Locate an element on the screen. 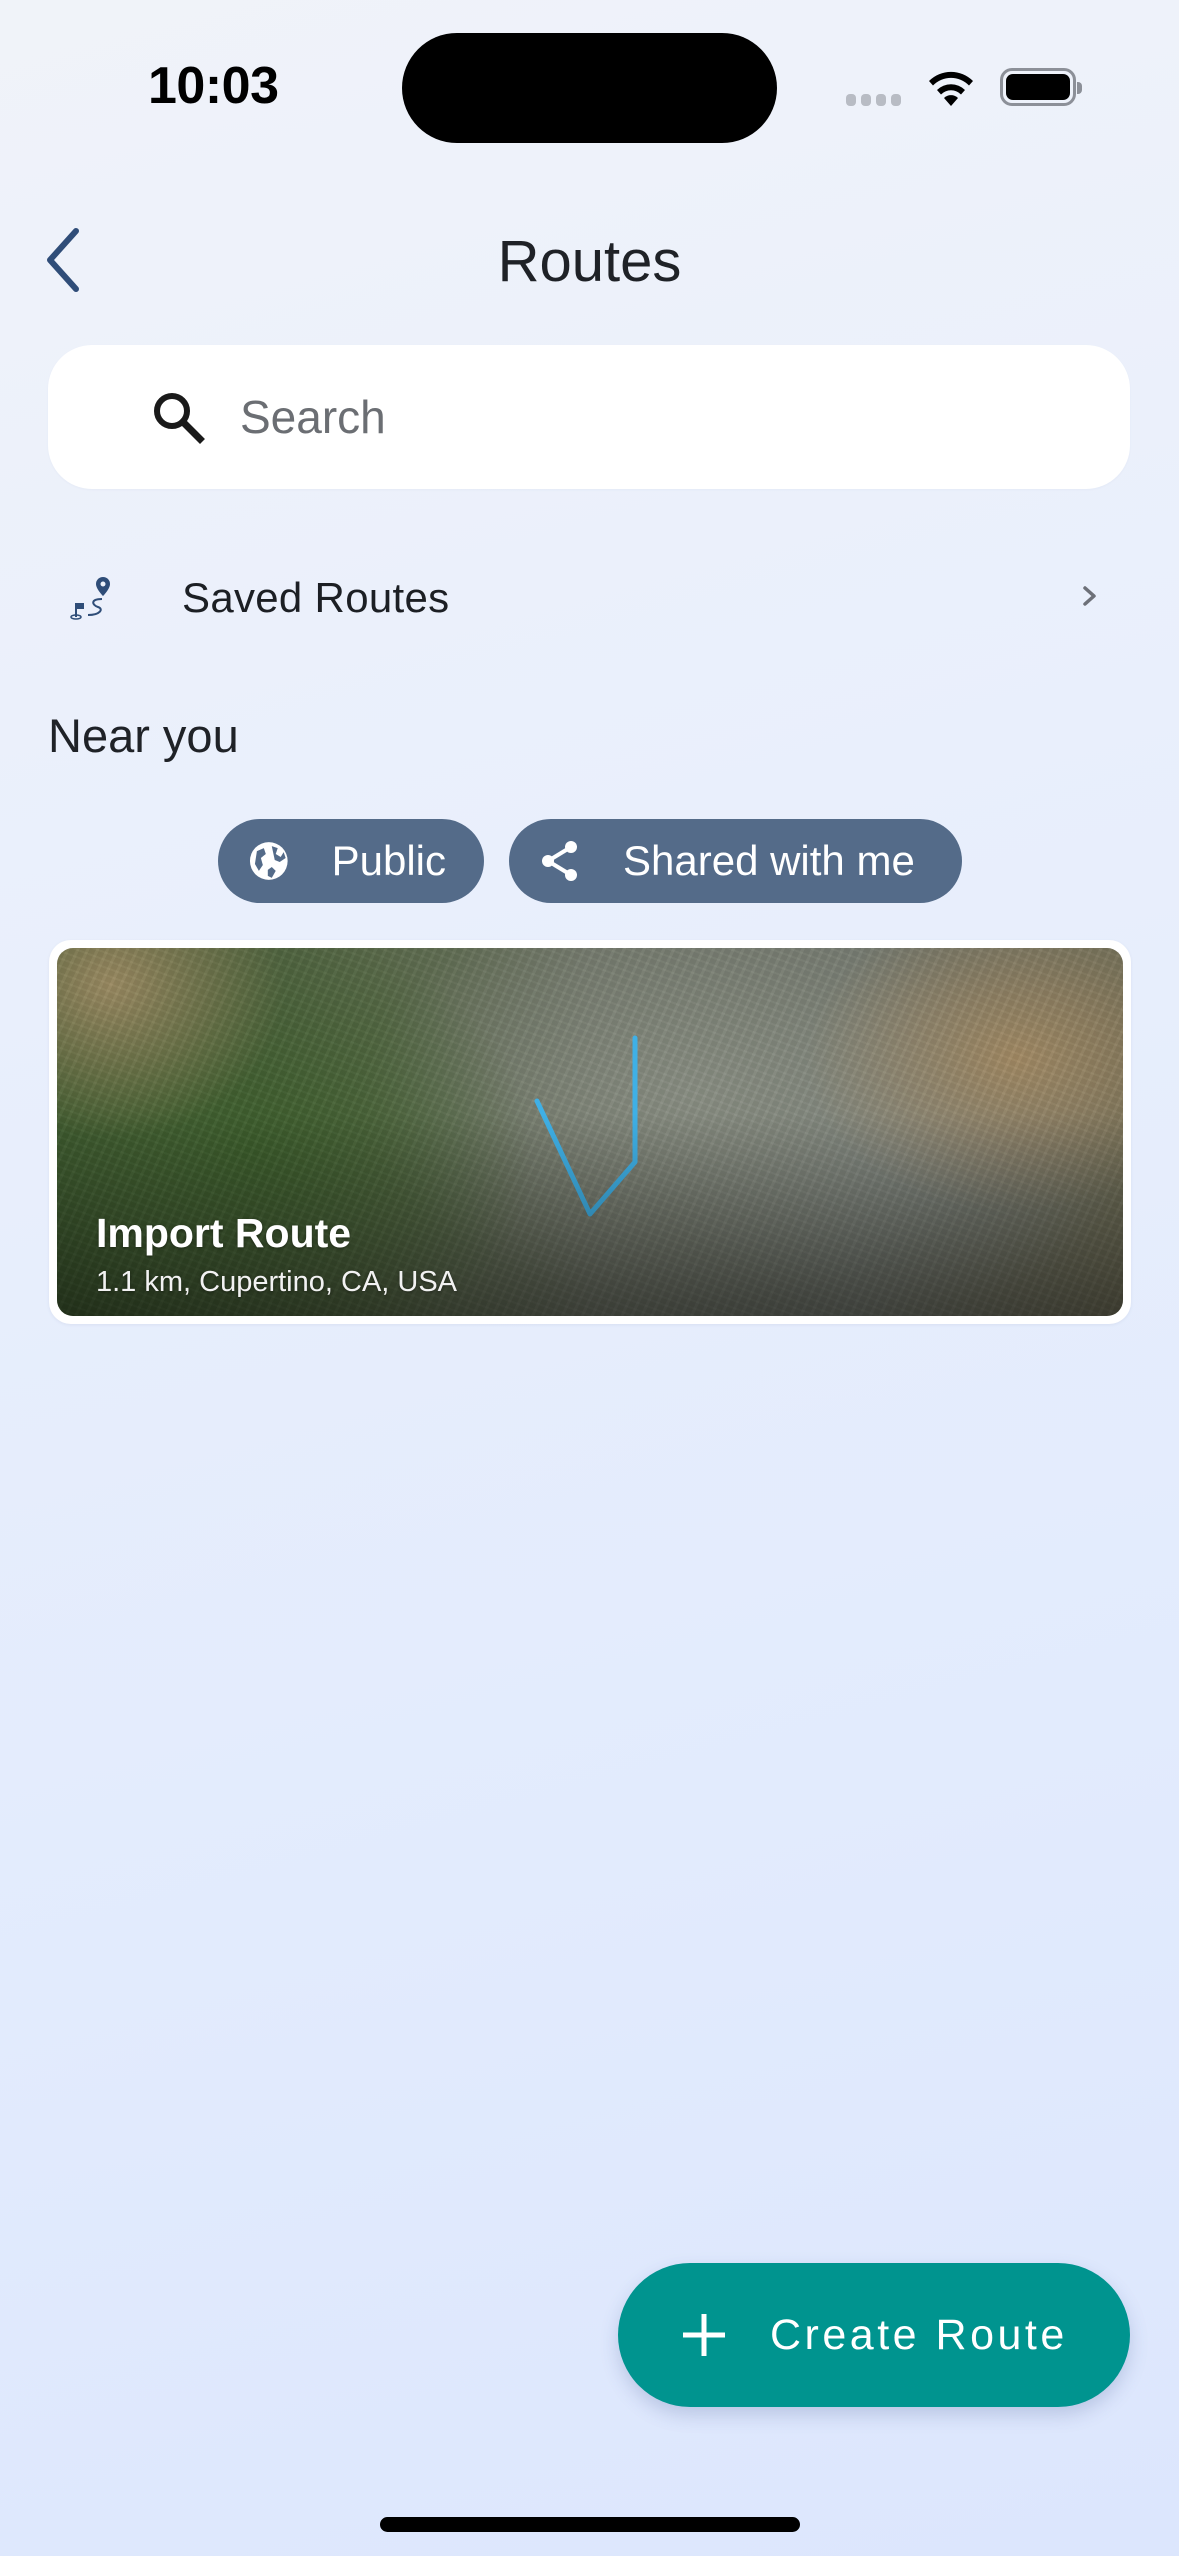 The width and height of the screenshot is (1179, 2556). section-title-near-you: Near you is located at coordinates (143, 735).